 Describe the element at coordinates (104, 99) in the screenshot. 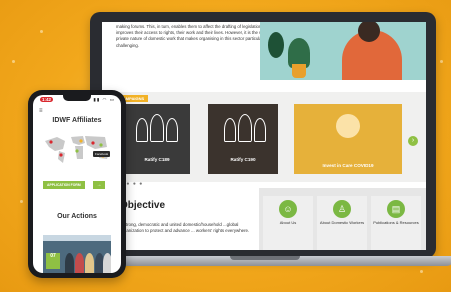

I see `signal-battery-icon: ▮▮ ◠ ▭` at that location.